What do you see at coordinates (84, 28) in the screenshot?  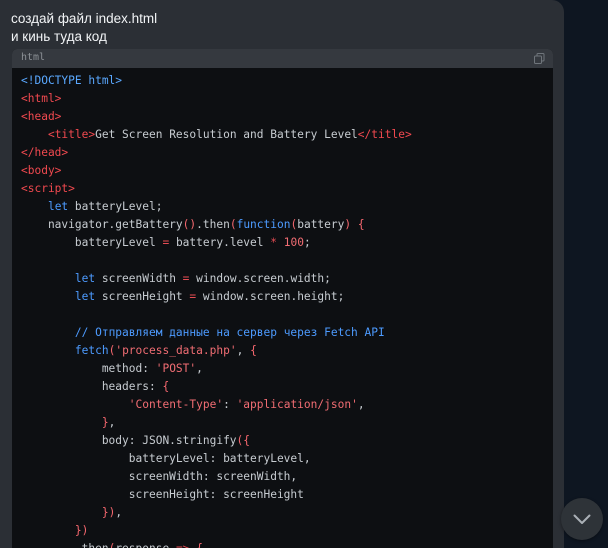 I see `message-text: создай файл index.html и кинь туда код` at bounding box center [84, 28].